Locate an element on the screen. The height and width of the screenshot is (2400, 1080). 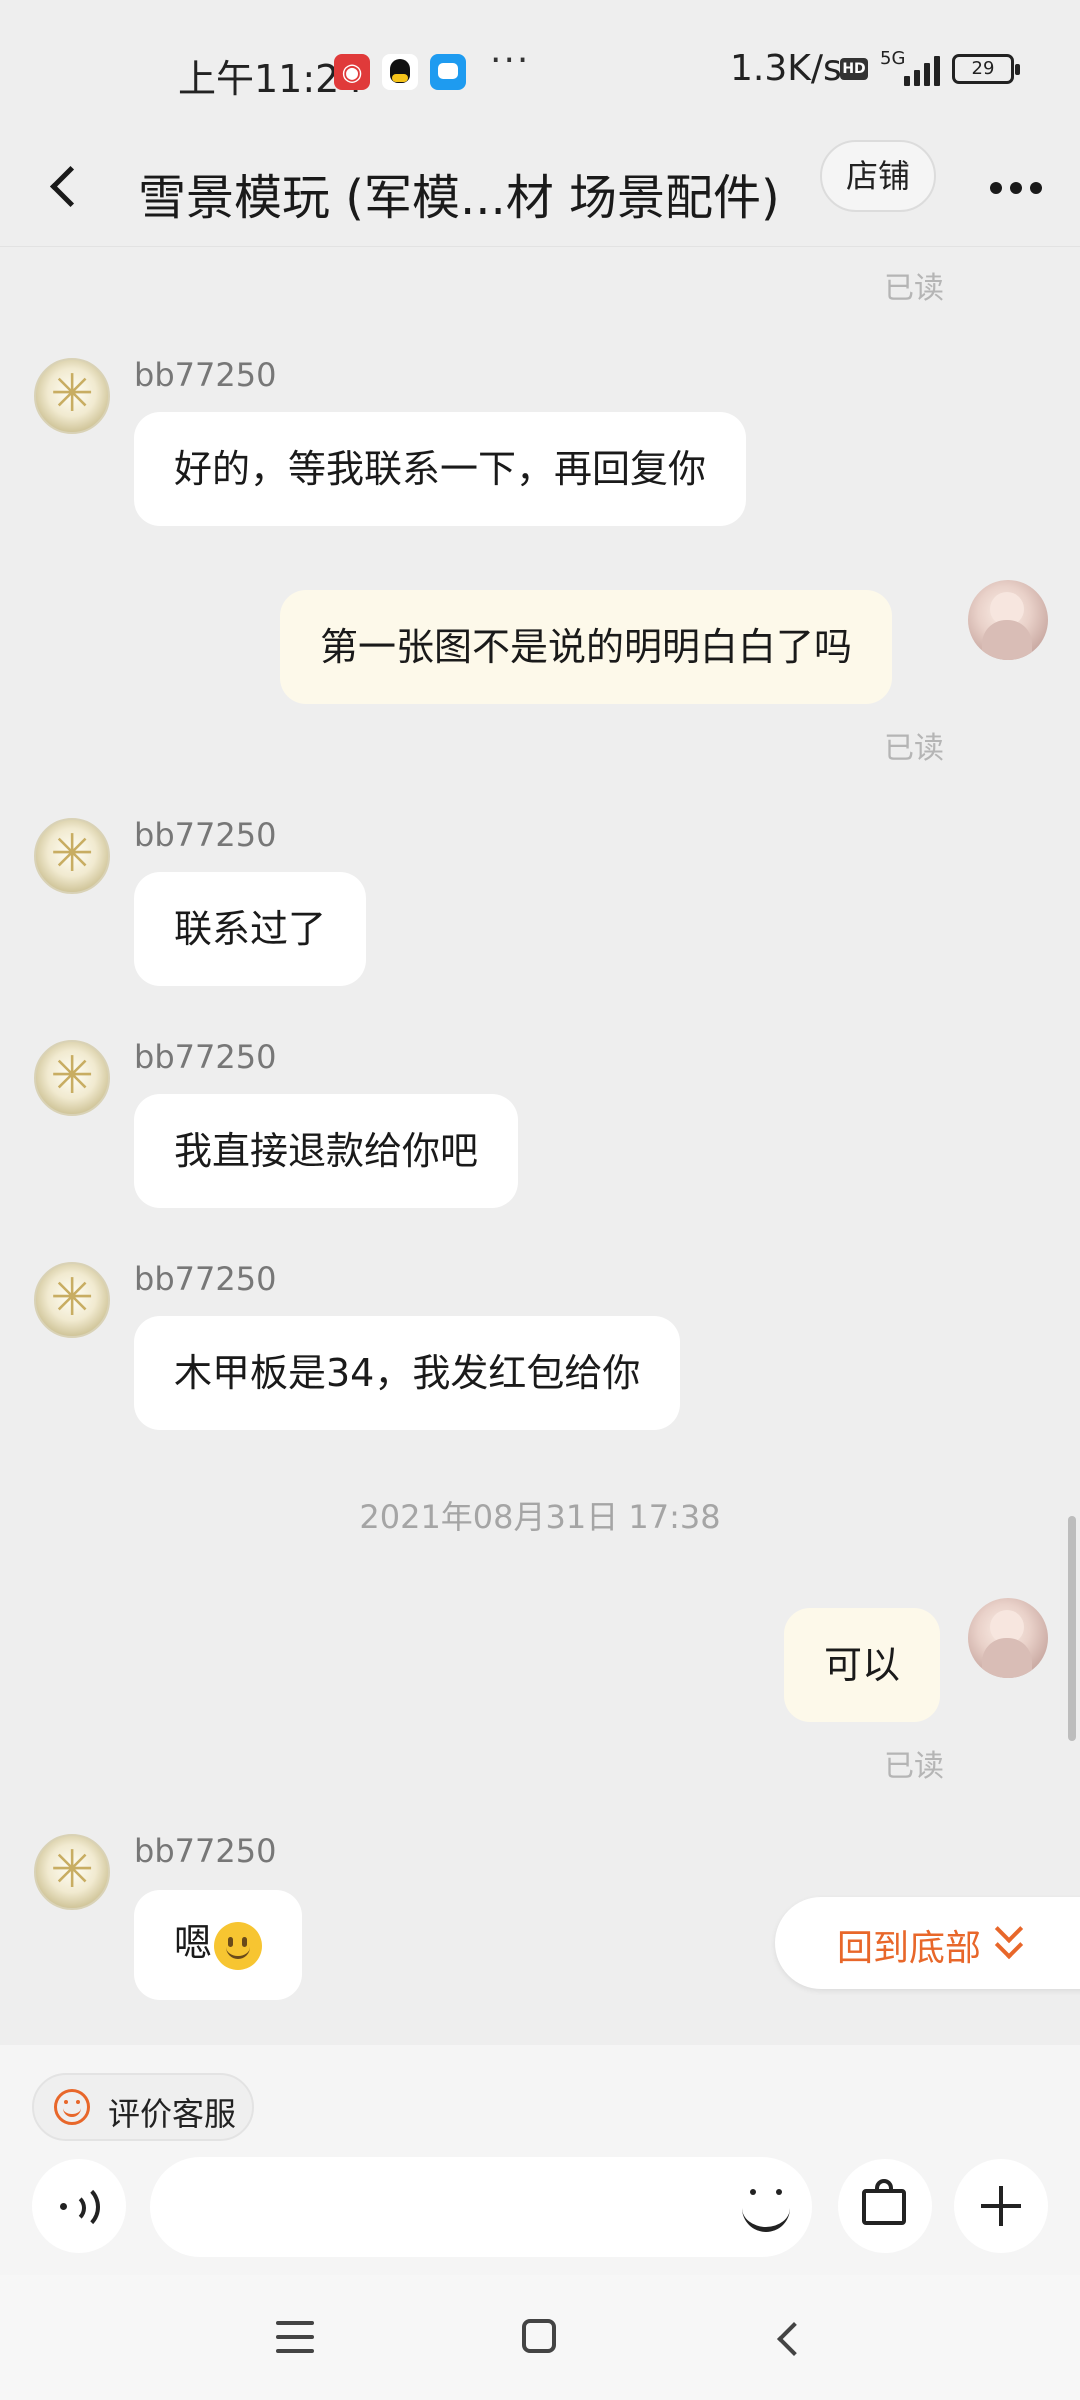
nav-back-button is located at coordinates (790, 2339).